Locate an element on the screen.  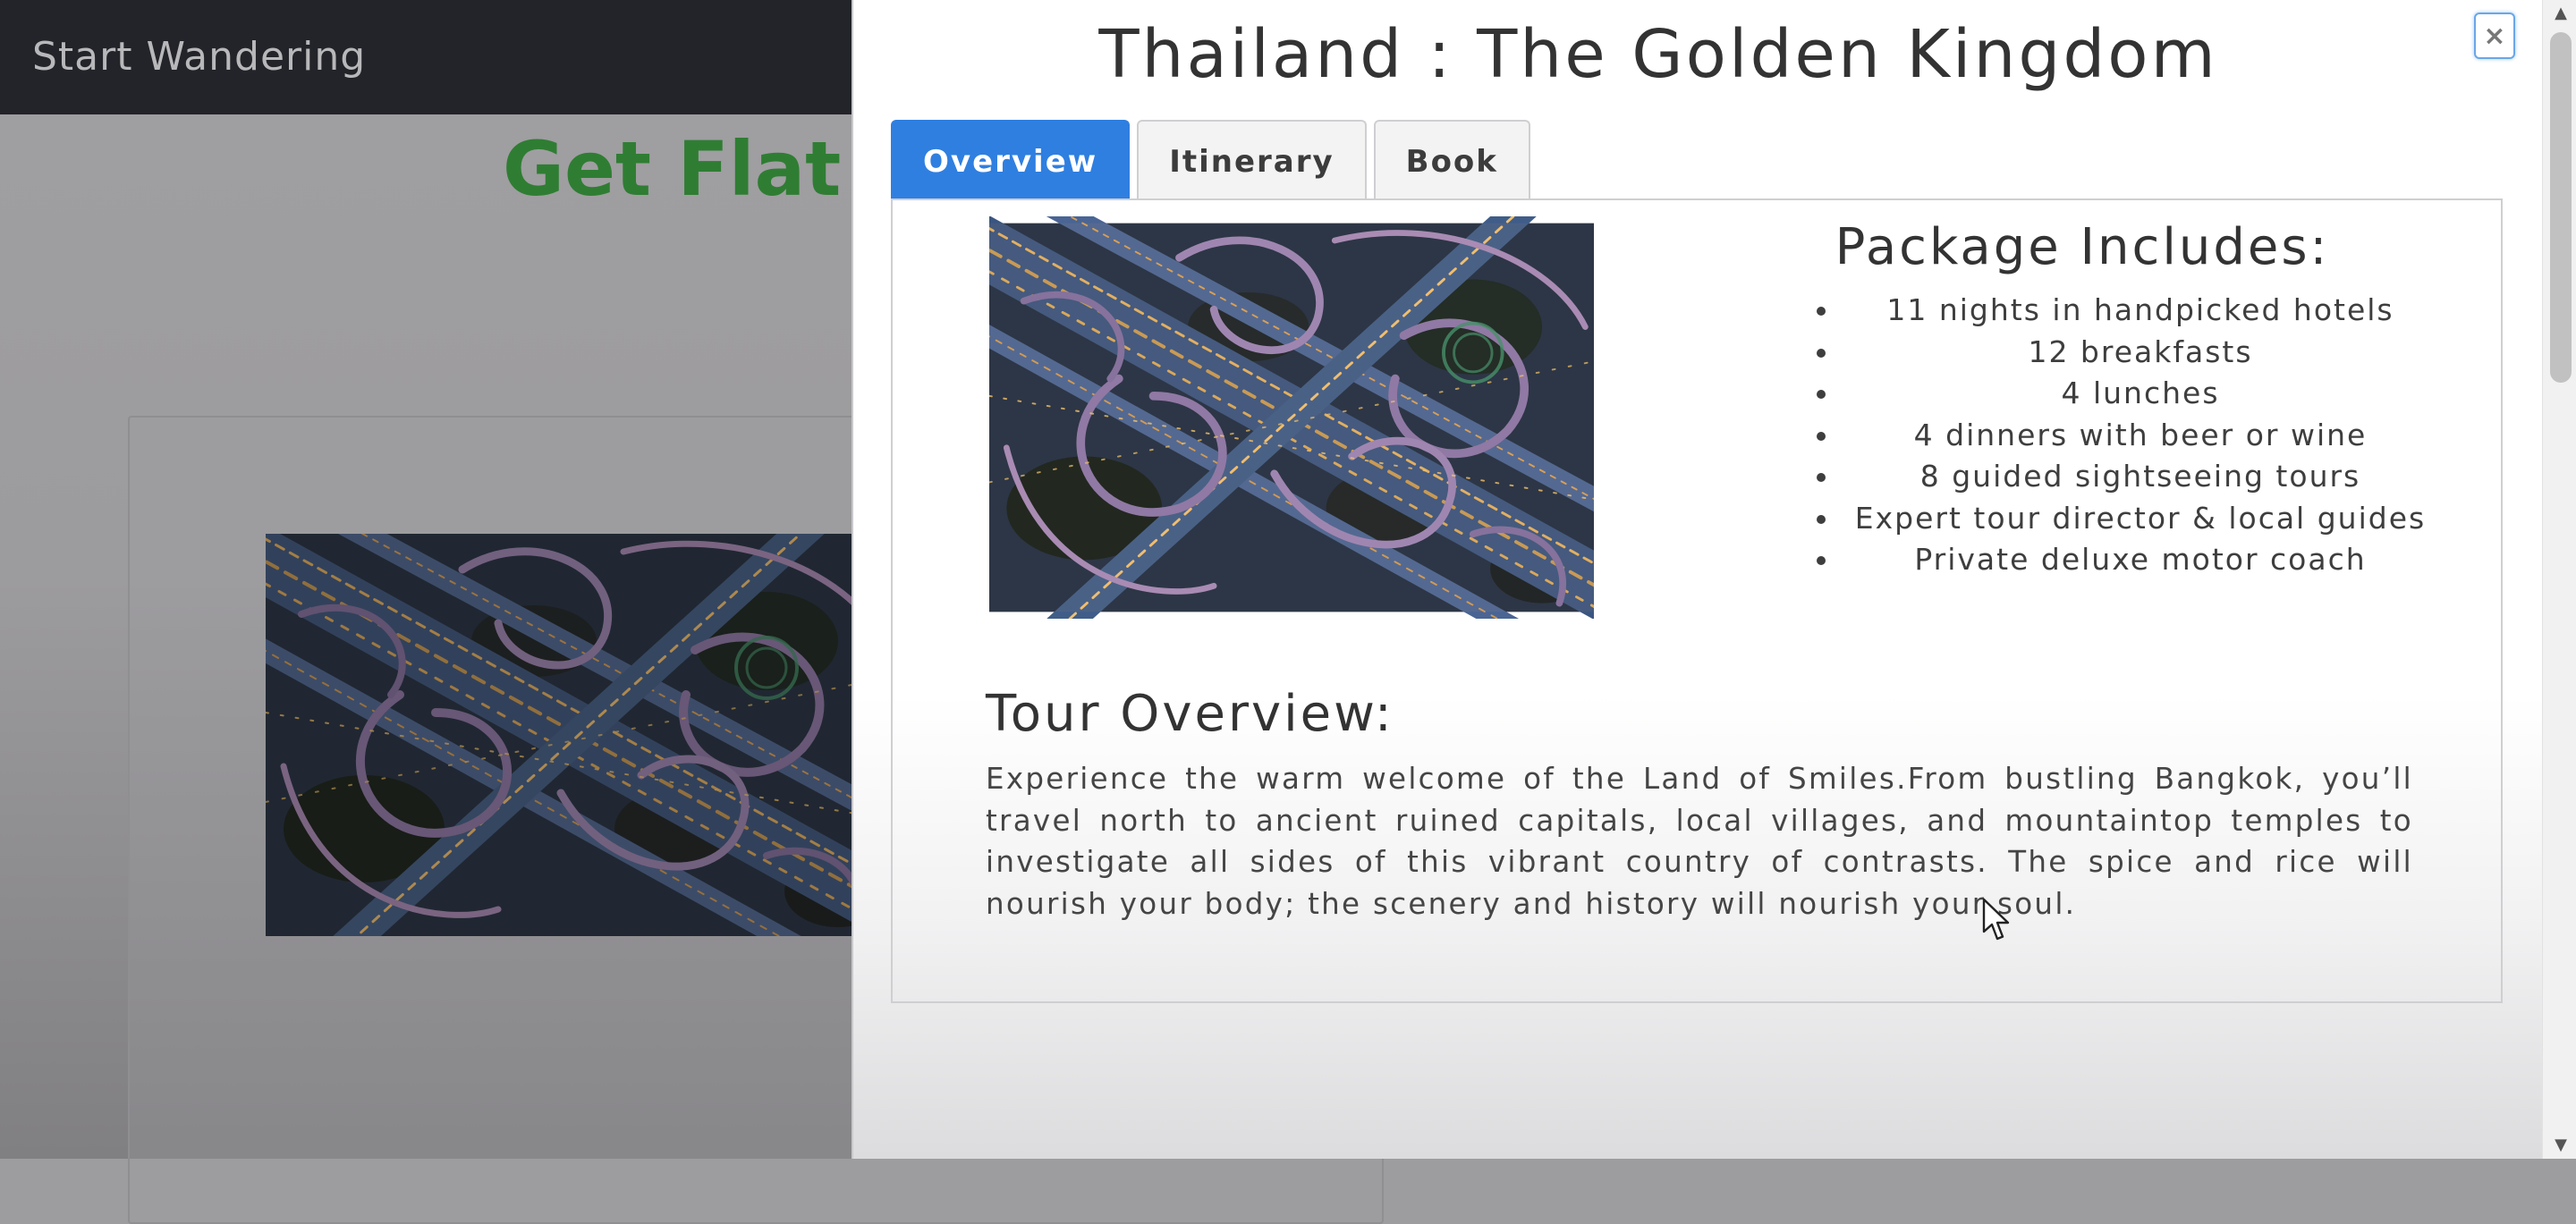
overview-image is located at coordinates (1291, 418).